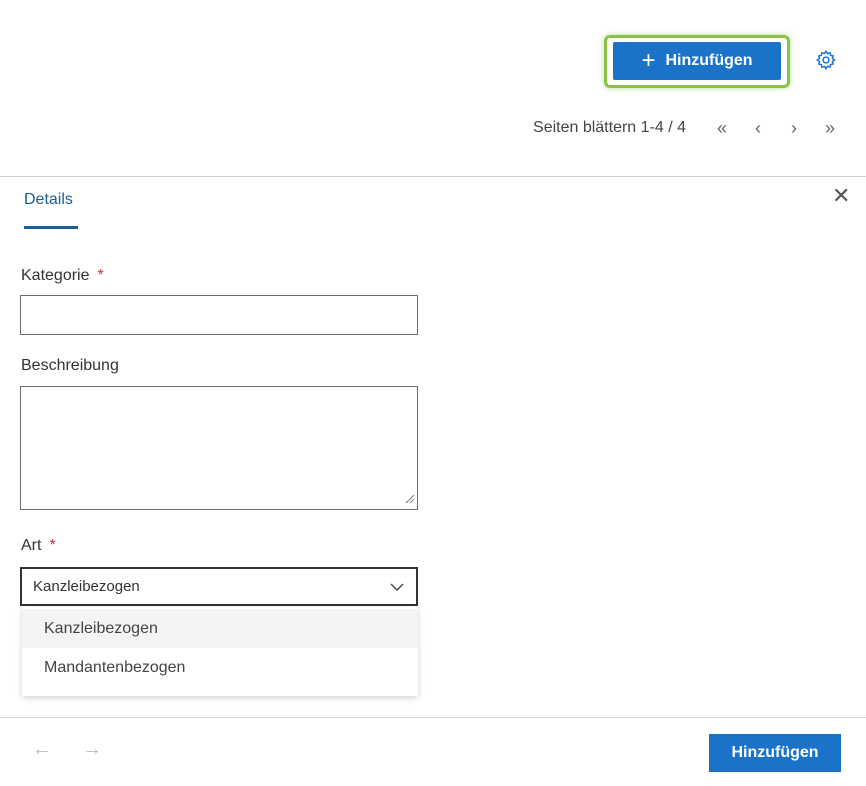 Image resolution: width=866 pixels, height=786 pixels. I want to click on gear-icon, so click(826, 60).